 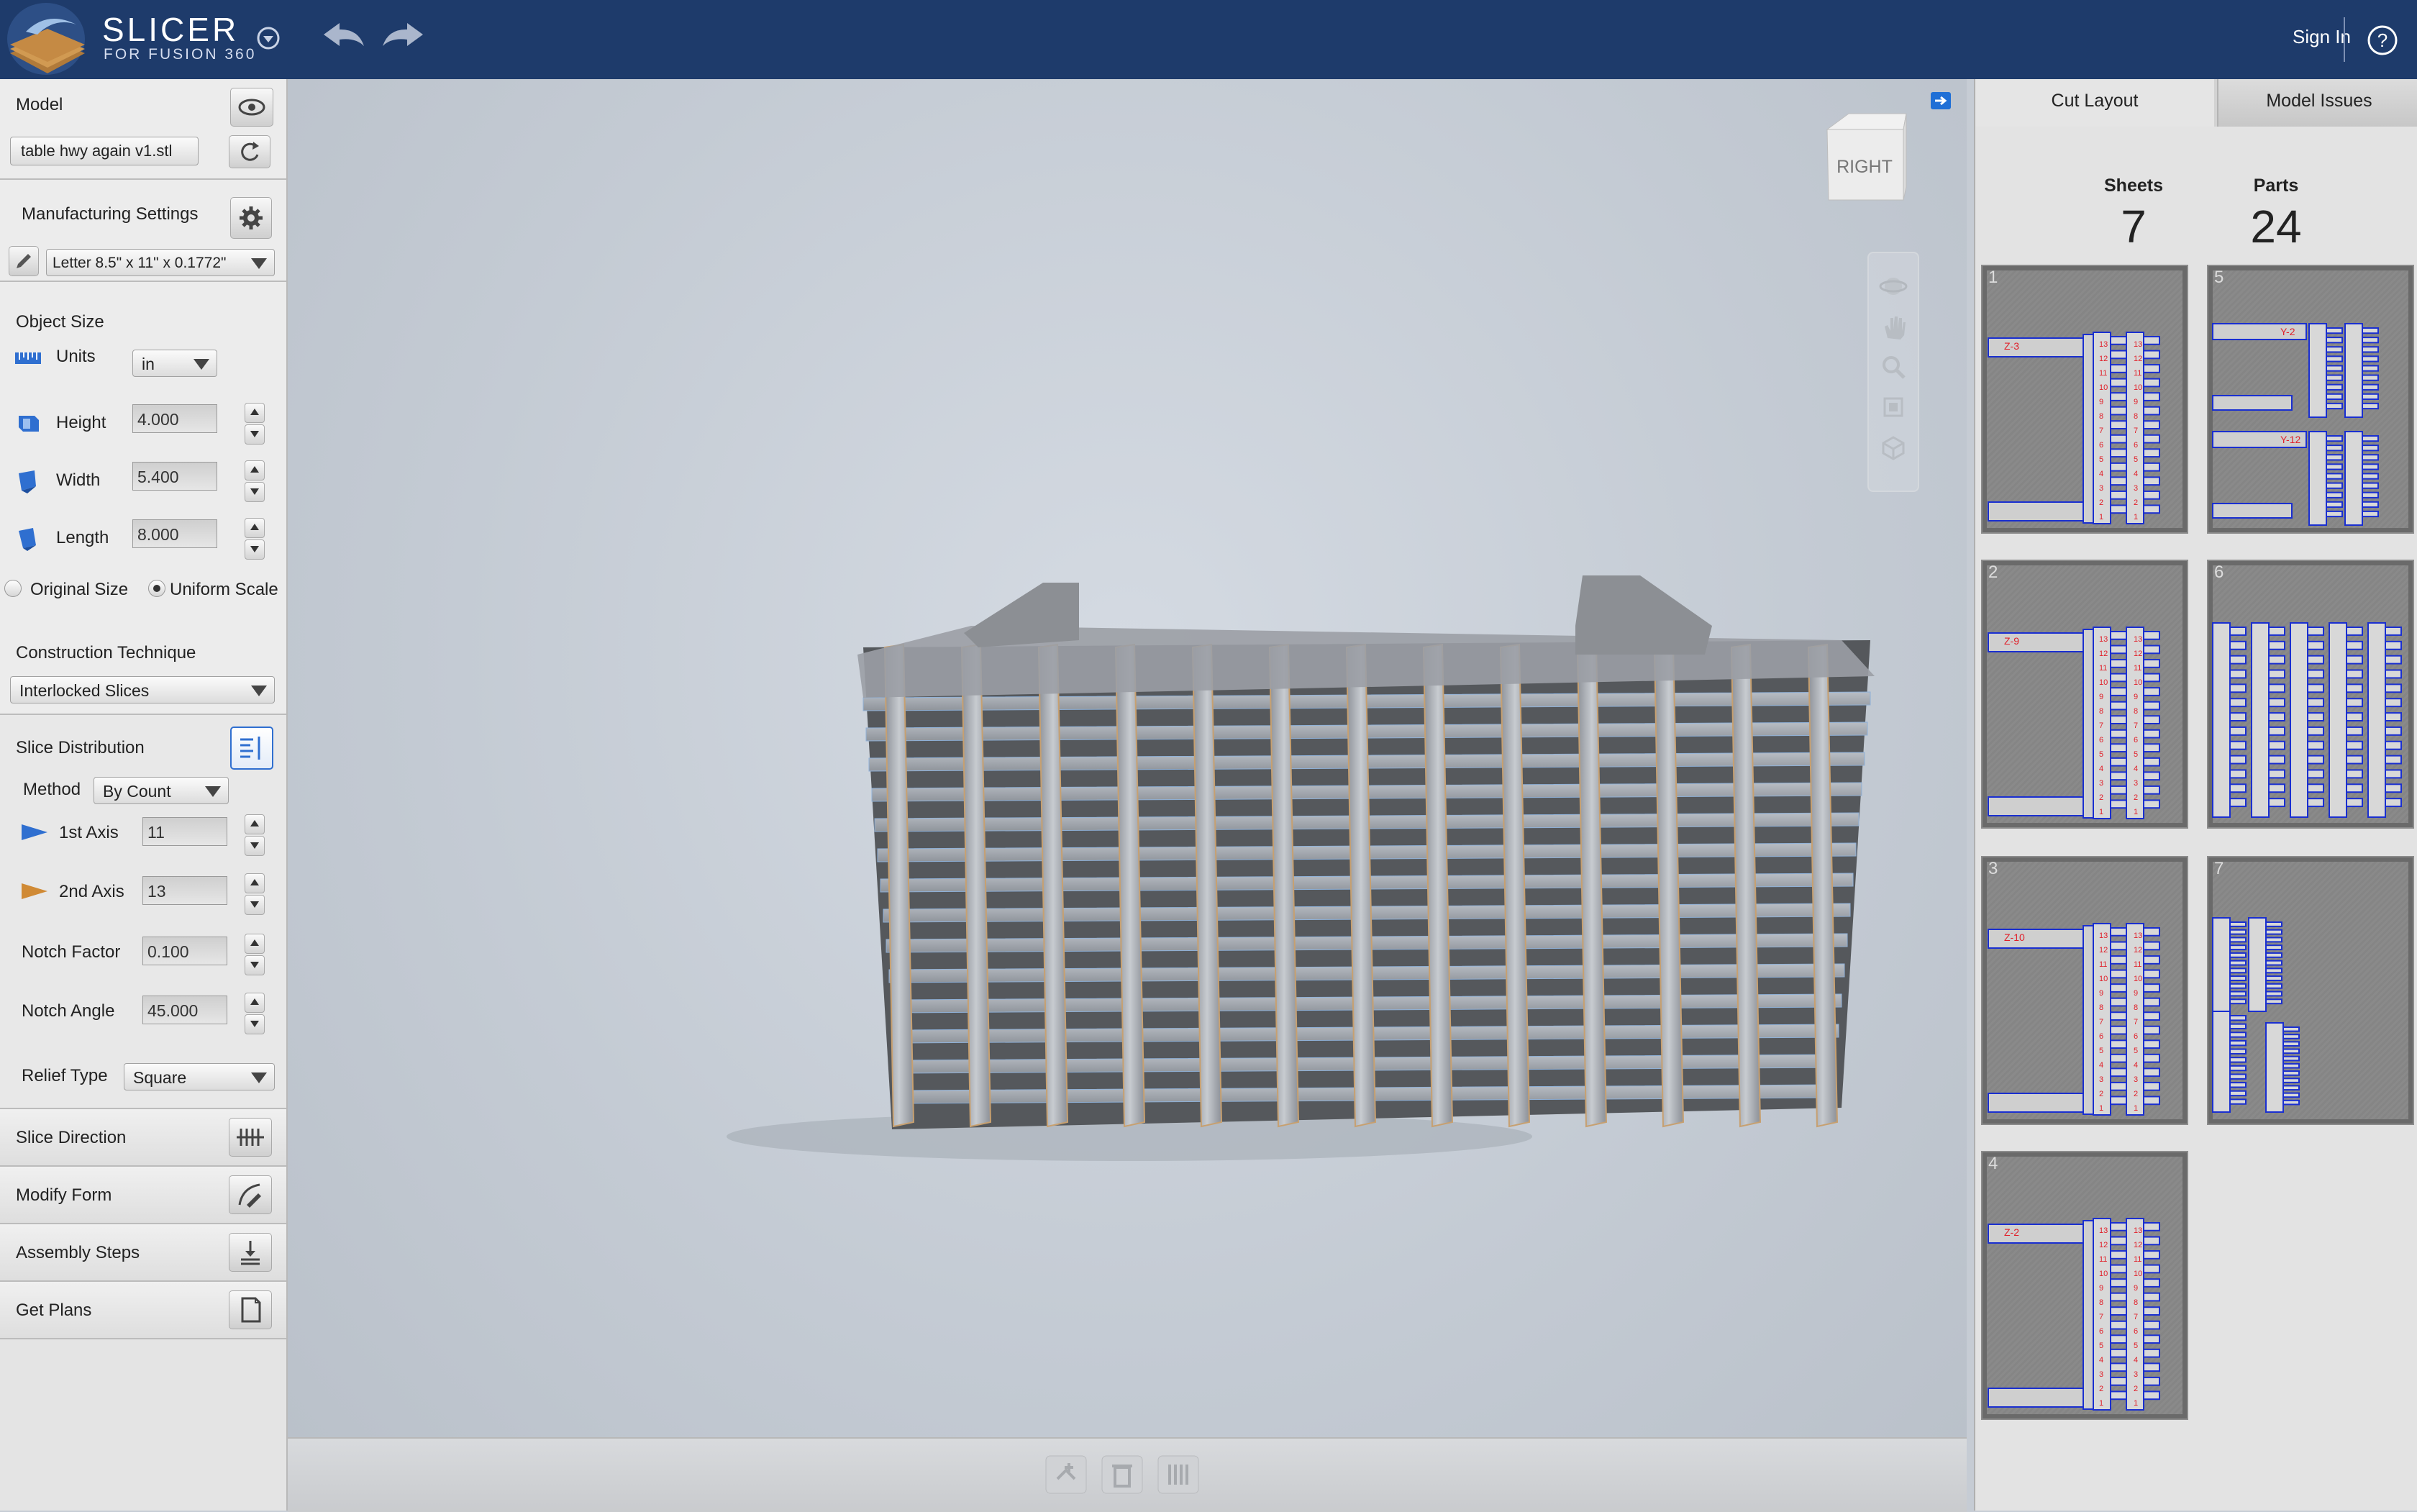 I want to click on second-axis-stepper, so click(x=255, y=894).